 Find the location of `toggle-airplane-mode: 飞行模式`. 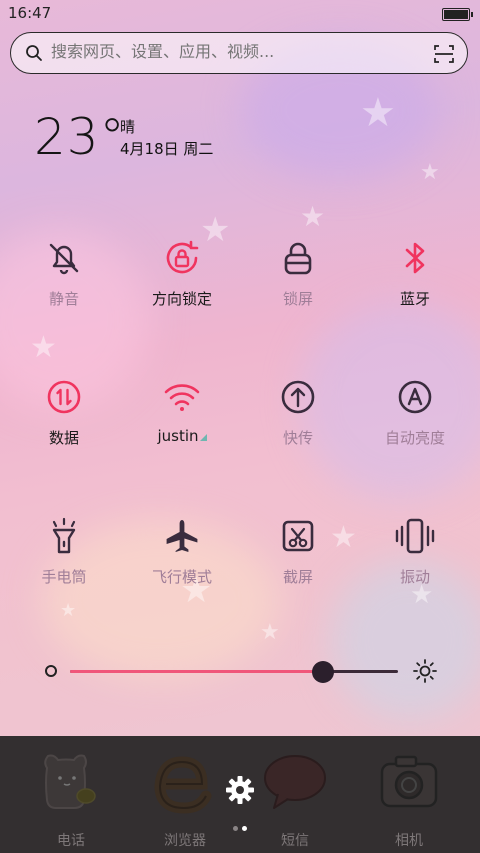

toggle-airplane-mode: 飞行模式 is located at coordinates (182, 569).